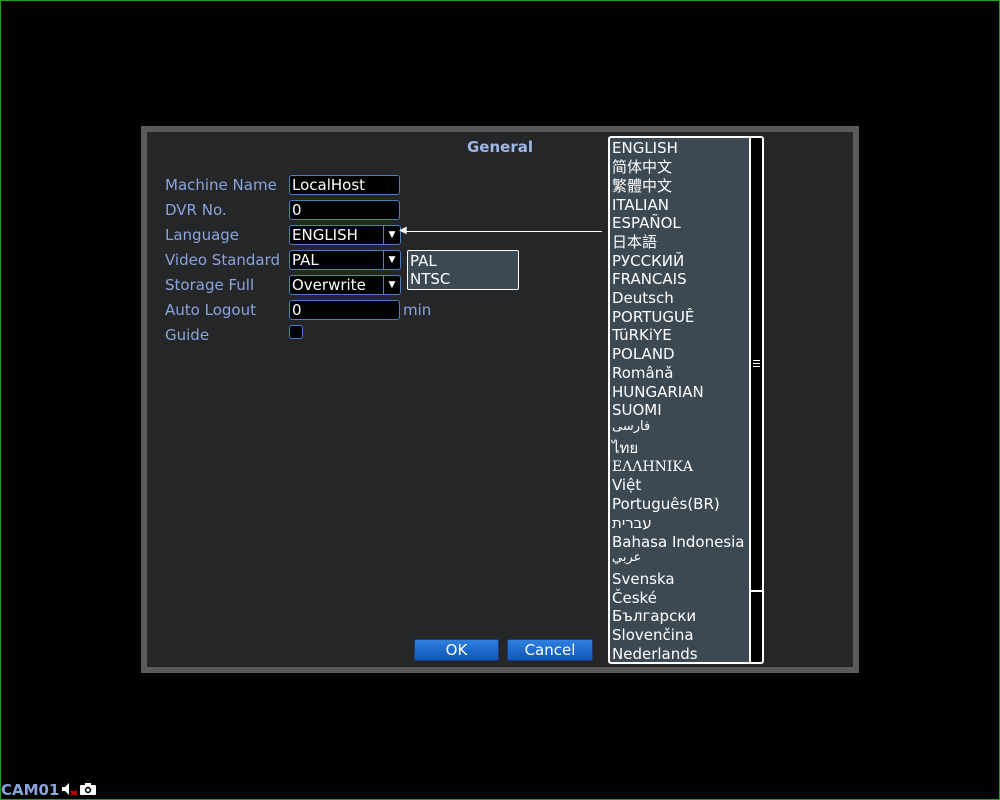  What do you see at coordinates (648, 261) in the screenshot?
I see `language-option: РУССКИЙ` at bounding box center [648, 261].